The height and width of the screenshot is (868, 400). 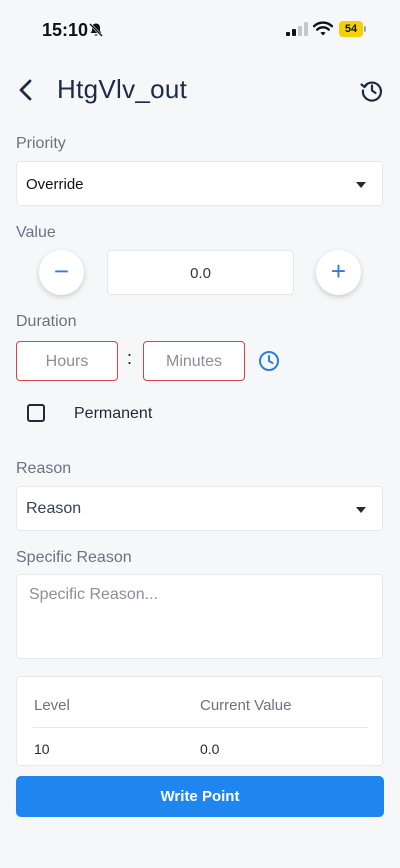 I want to click on levels-table: Level Current Value 10 0.0, so click(x=199, y=721).